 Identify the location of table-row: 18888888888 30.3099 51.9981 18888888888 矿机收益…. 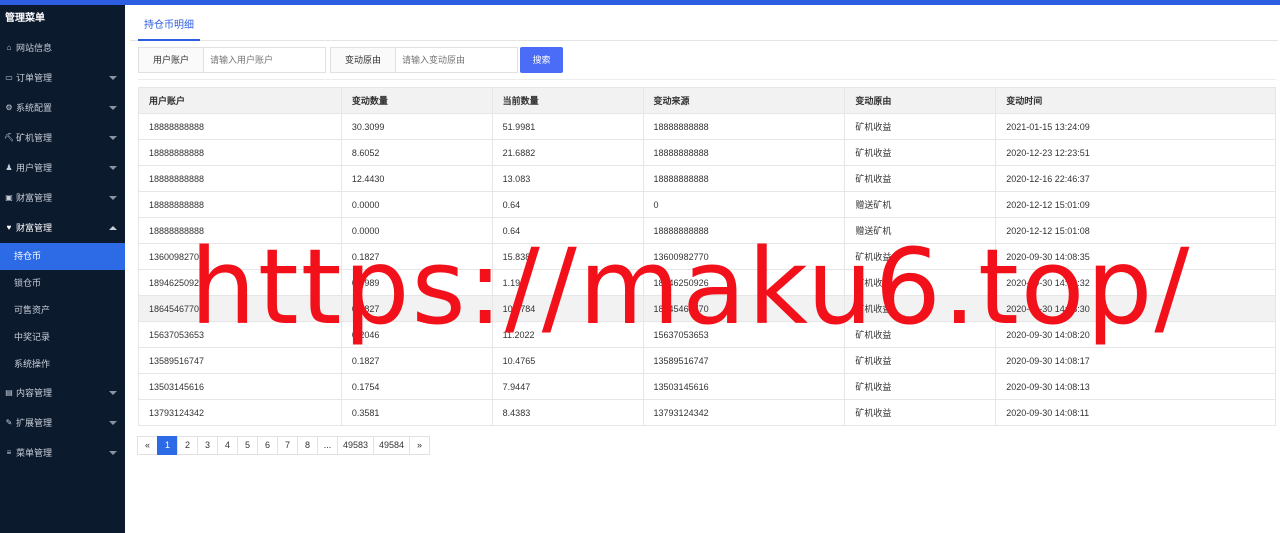
(707, 126).